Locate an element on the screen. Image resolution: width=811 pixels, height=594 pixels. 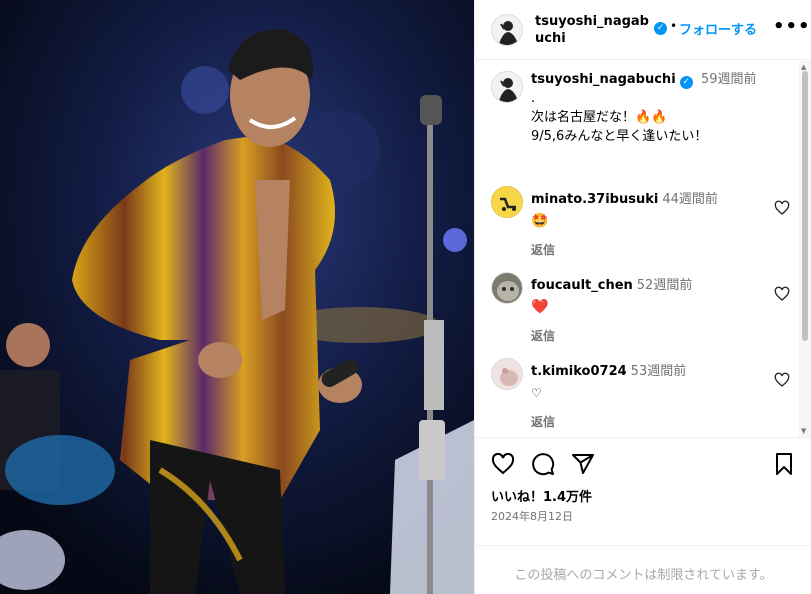
comment-text: ❤️ is located at coordinates (540, 307).